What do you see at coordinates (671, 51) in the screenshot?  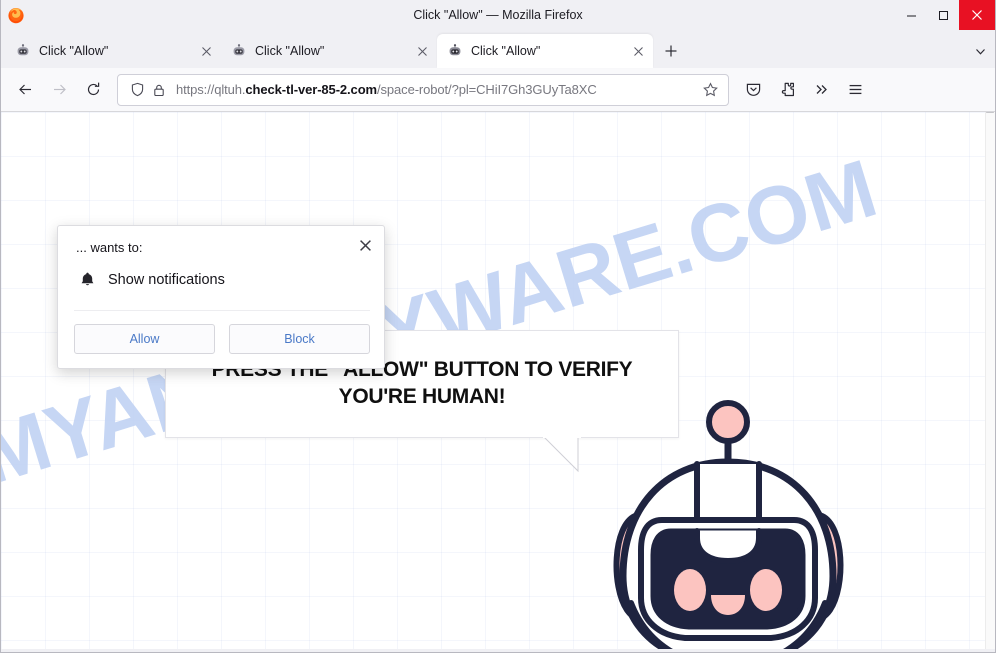 I see `new-tab-button` at bounding box center [671, 51].